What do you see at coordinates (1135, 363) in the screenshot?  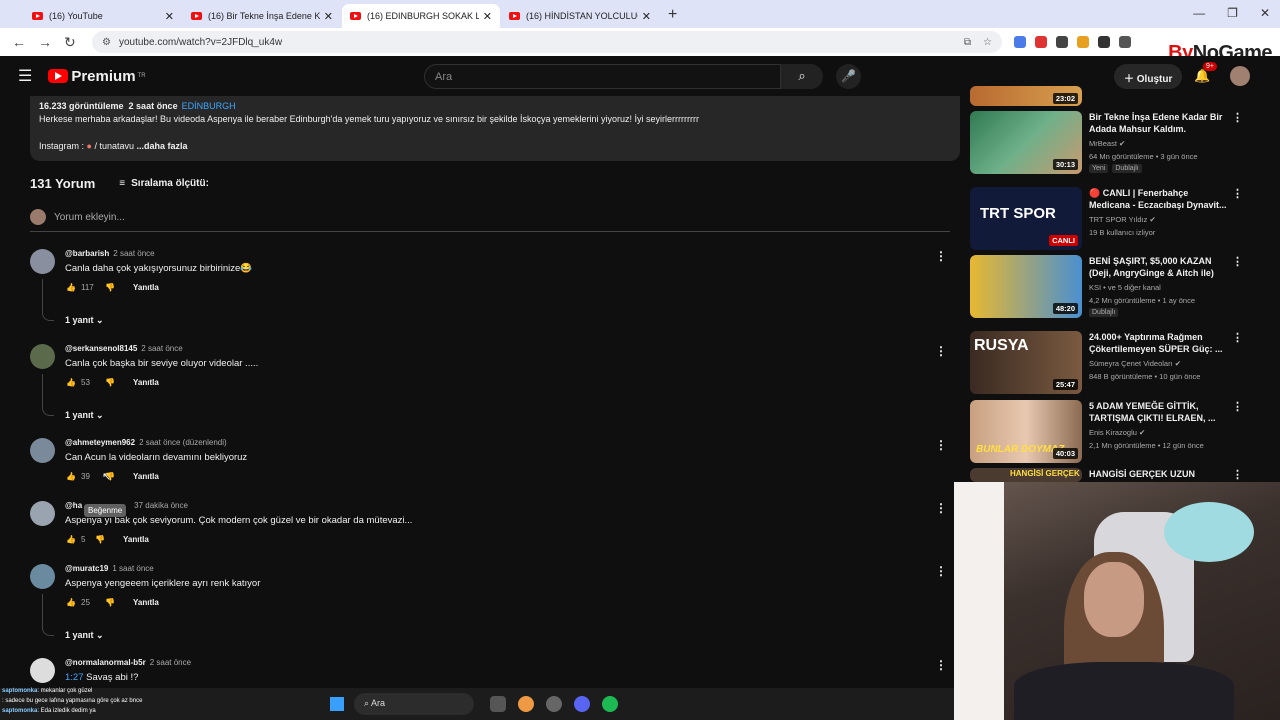 I see `channel-name: Sümeyra Çenet Videoları ✔` at bounding box center [1135, 363].